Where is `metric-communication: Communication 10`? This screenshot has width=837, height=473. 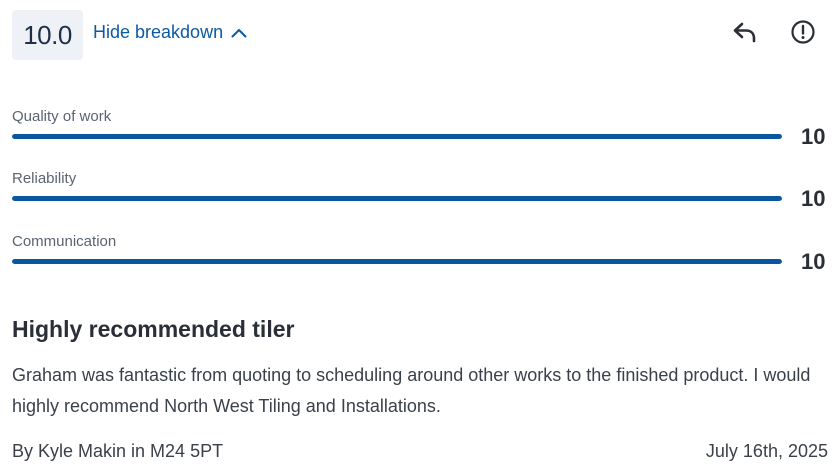
metric-communication: Communication 10 is located at coordinates (420, 261).